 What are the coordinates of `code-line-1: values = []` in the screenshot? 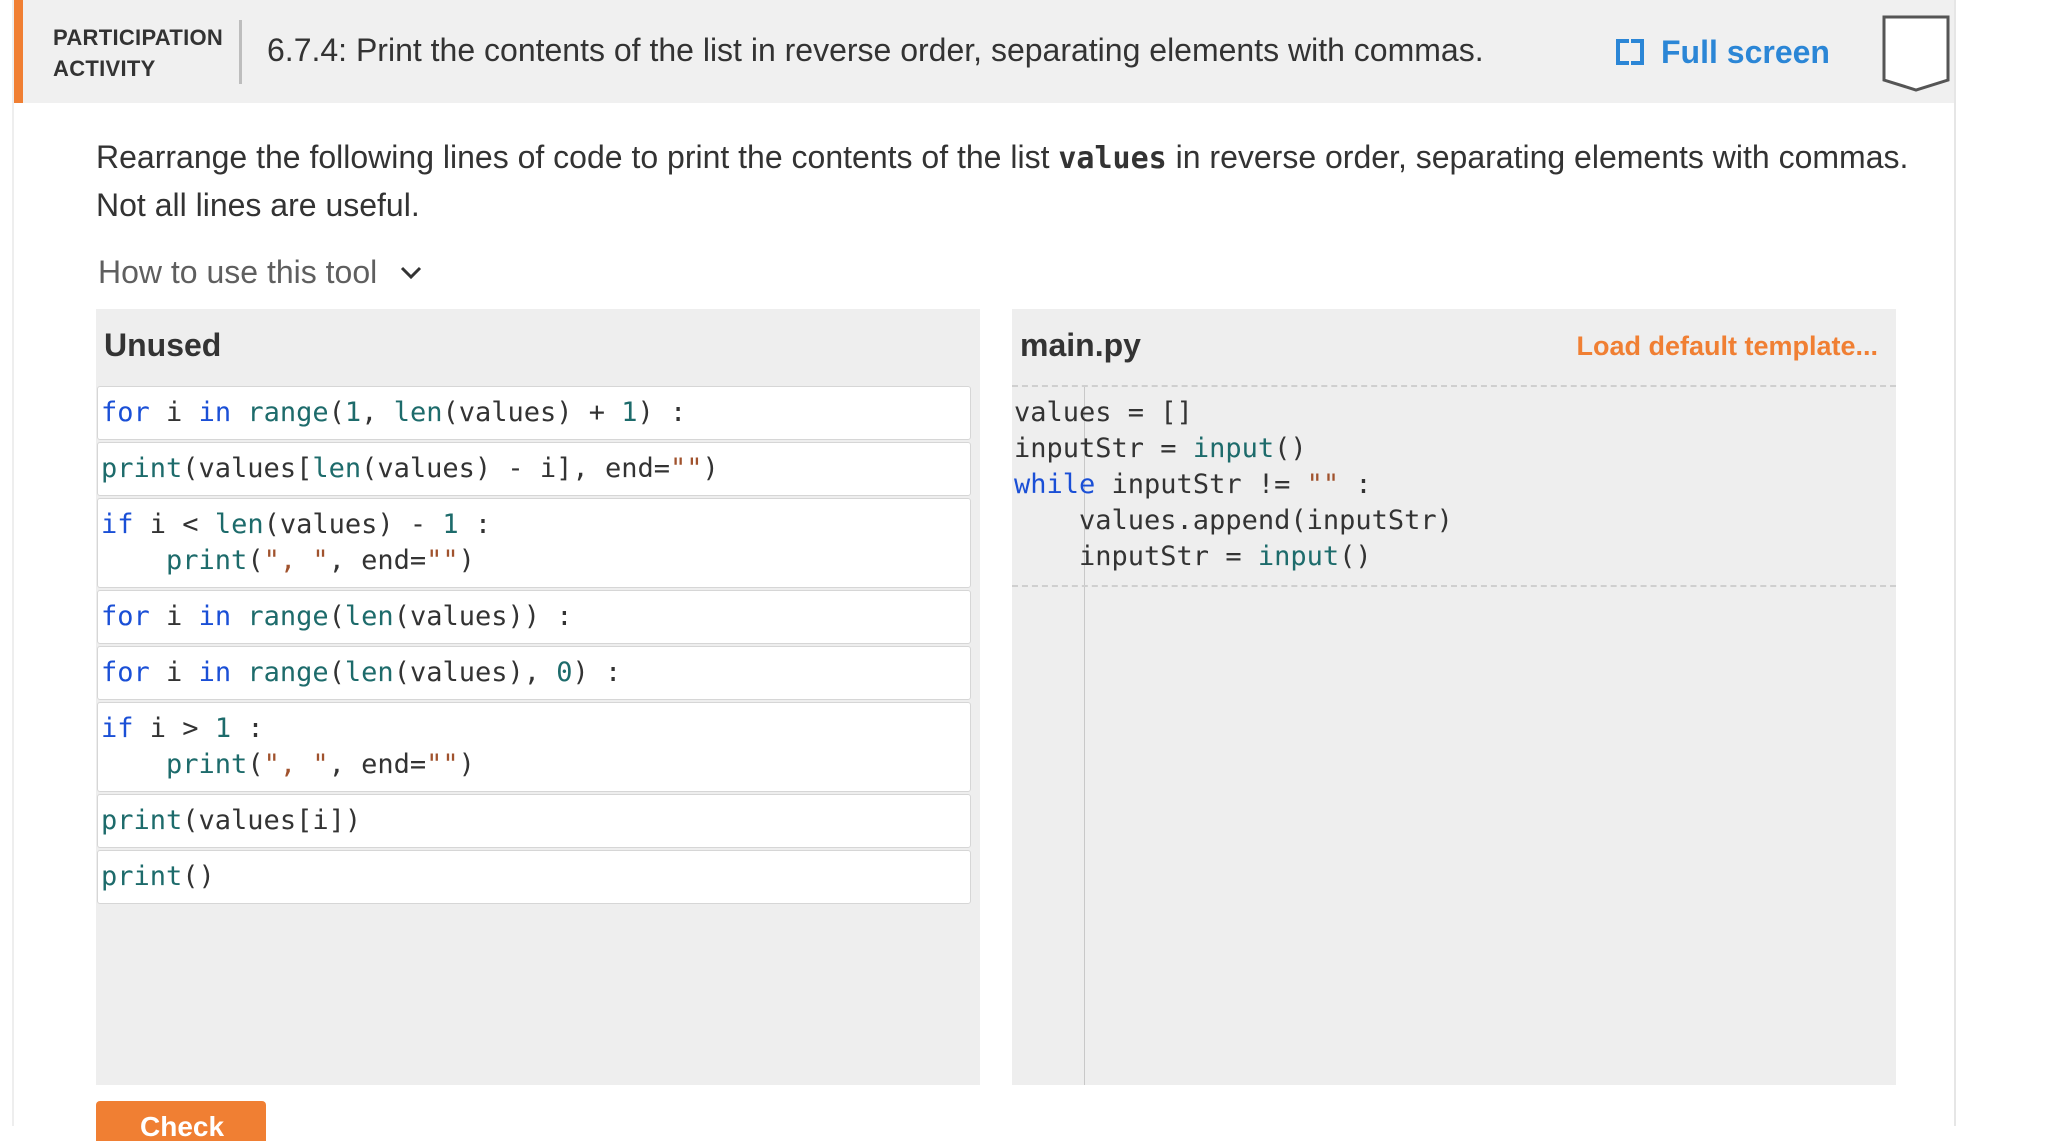 It's located at (1103, 413).